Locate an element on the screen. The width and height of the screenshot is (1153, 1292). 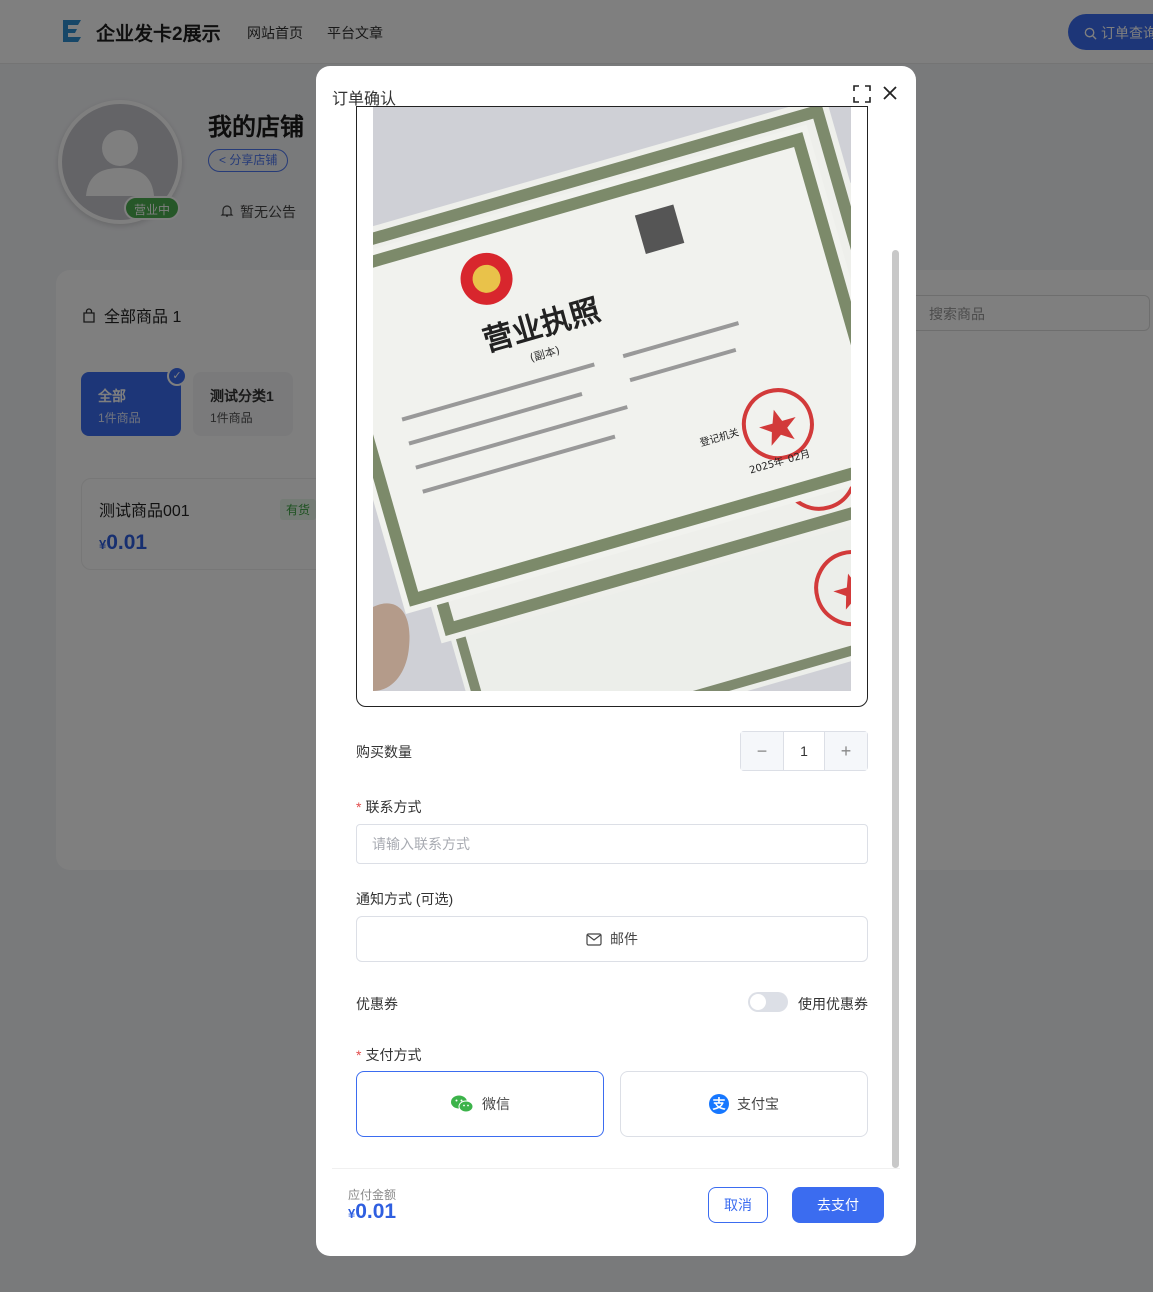
mail-icon is located at coordinates (594, 939).